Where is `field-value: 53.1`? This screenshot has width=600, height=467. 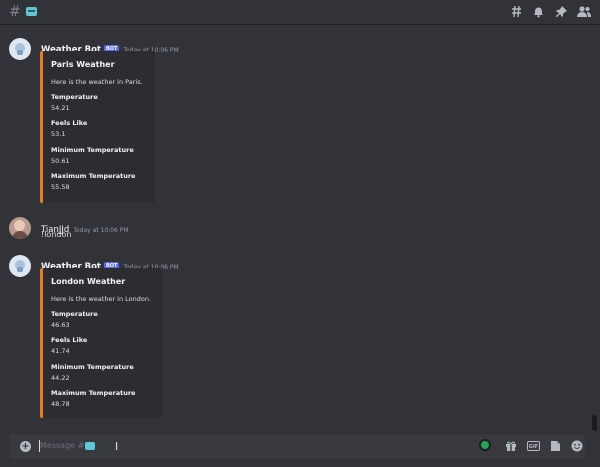
field-value: 53.1 is located at coordinates (58, 134).